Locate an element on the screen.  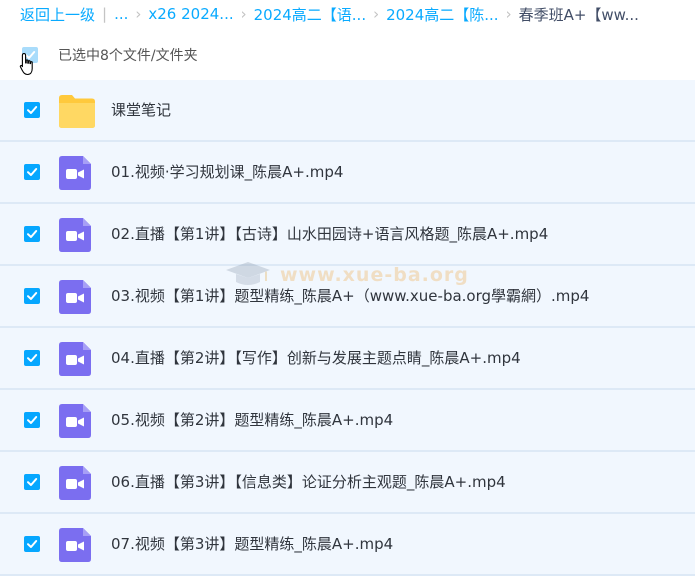
back-link: 返回上一级 is located at coordinates (57, 14).